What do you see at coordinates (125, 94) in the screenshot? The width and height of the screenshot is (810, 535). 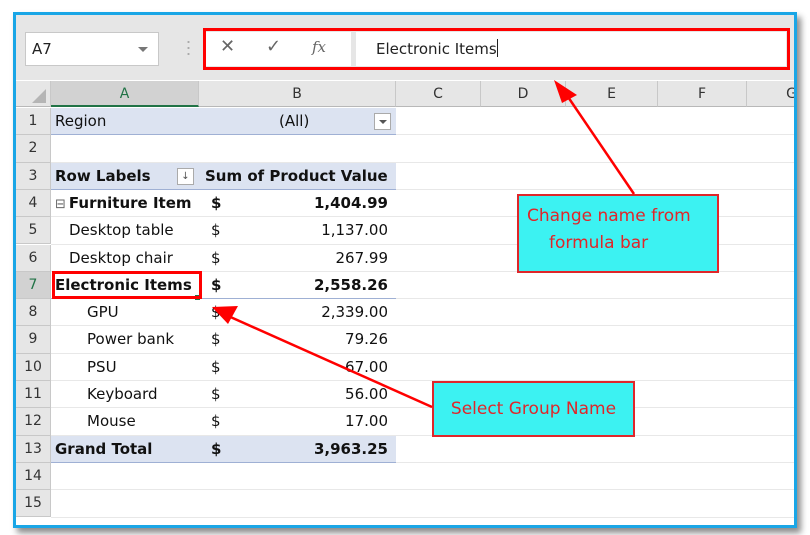 I see `column-header-a: A` at bounding box center [125, 94].